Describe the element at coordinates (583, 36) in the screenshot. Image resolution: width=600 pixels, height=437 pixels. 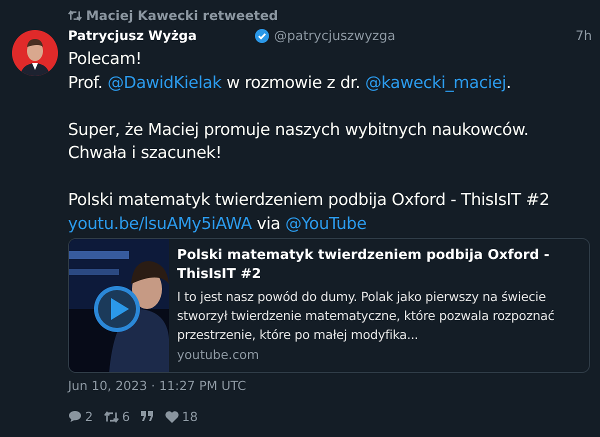
I see `tweet-time: 7h` at that location.